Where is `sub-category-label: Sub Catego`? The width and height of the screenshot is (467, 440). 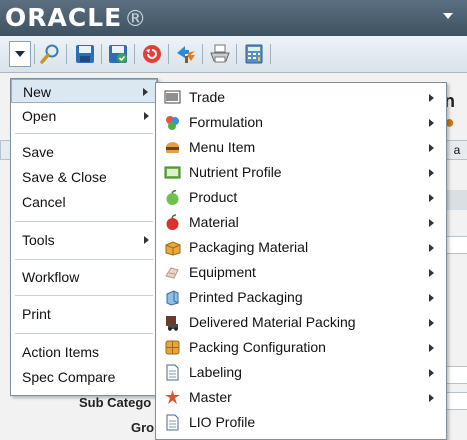 sub-category-label: Sub Catego is located at coordinates (115, 402).